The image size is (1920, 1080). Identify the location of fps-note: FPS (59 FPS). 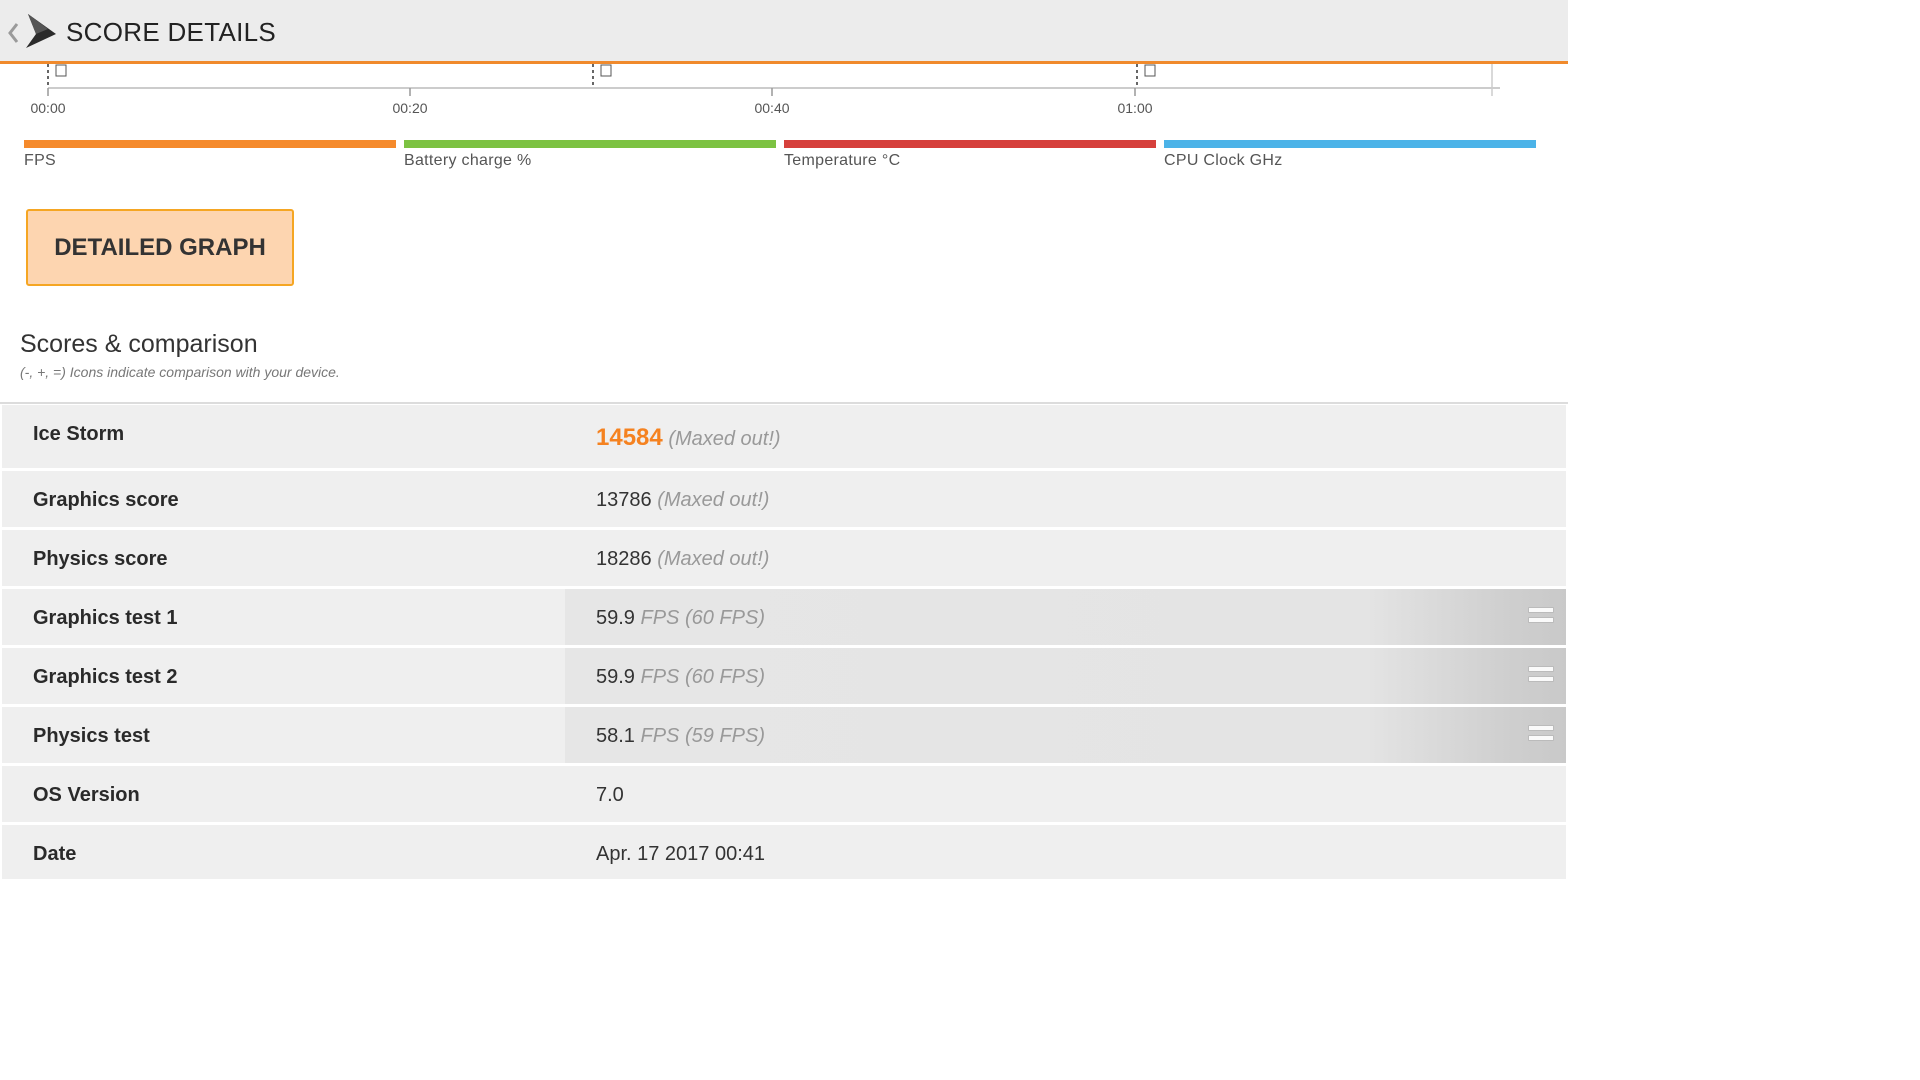
(702, 736).